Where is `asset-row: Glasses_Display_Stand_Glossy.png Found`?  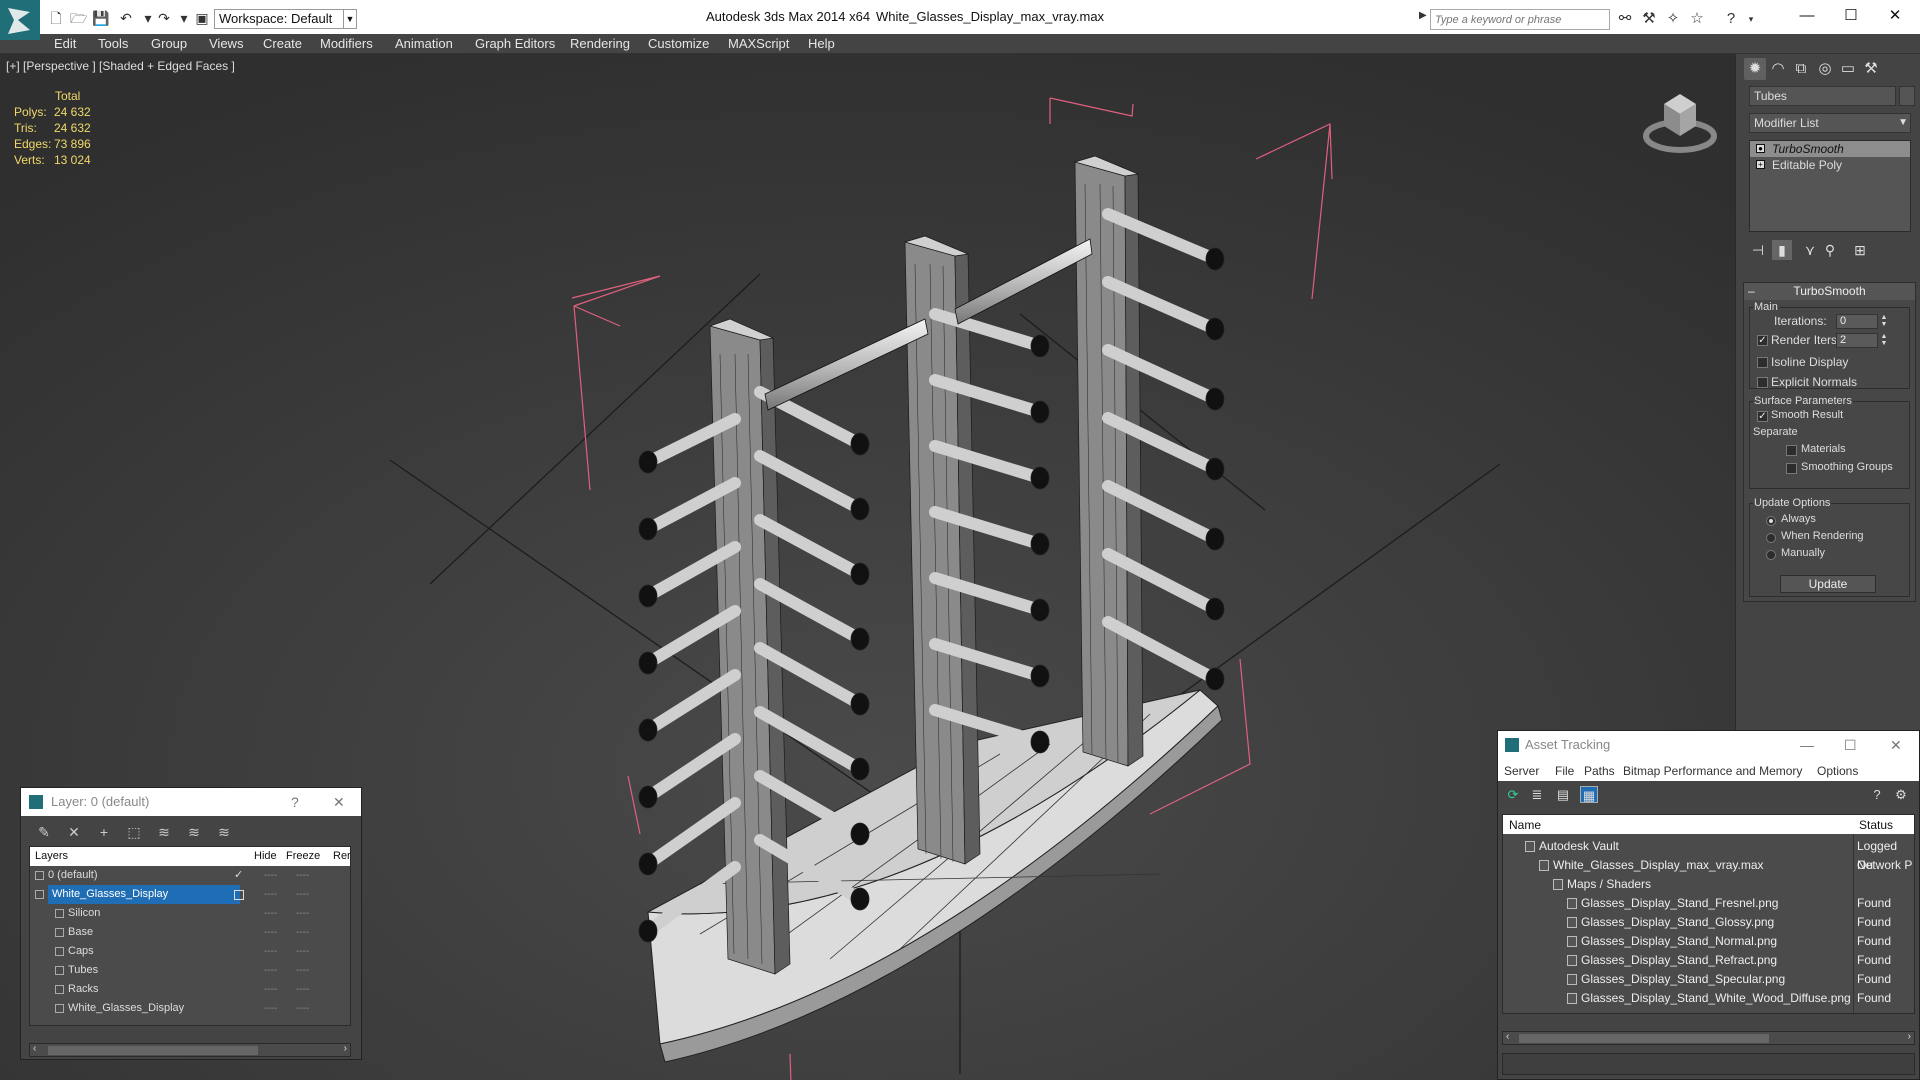
asset-row: Glasses_Display_Stand_Glossy.png Found is located at coordinates (1708, 922).